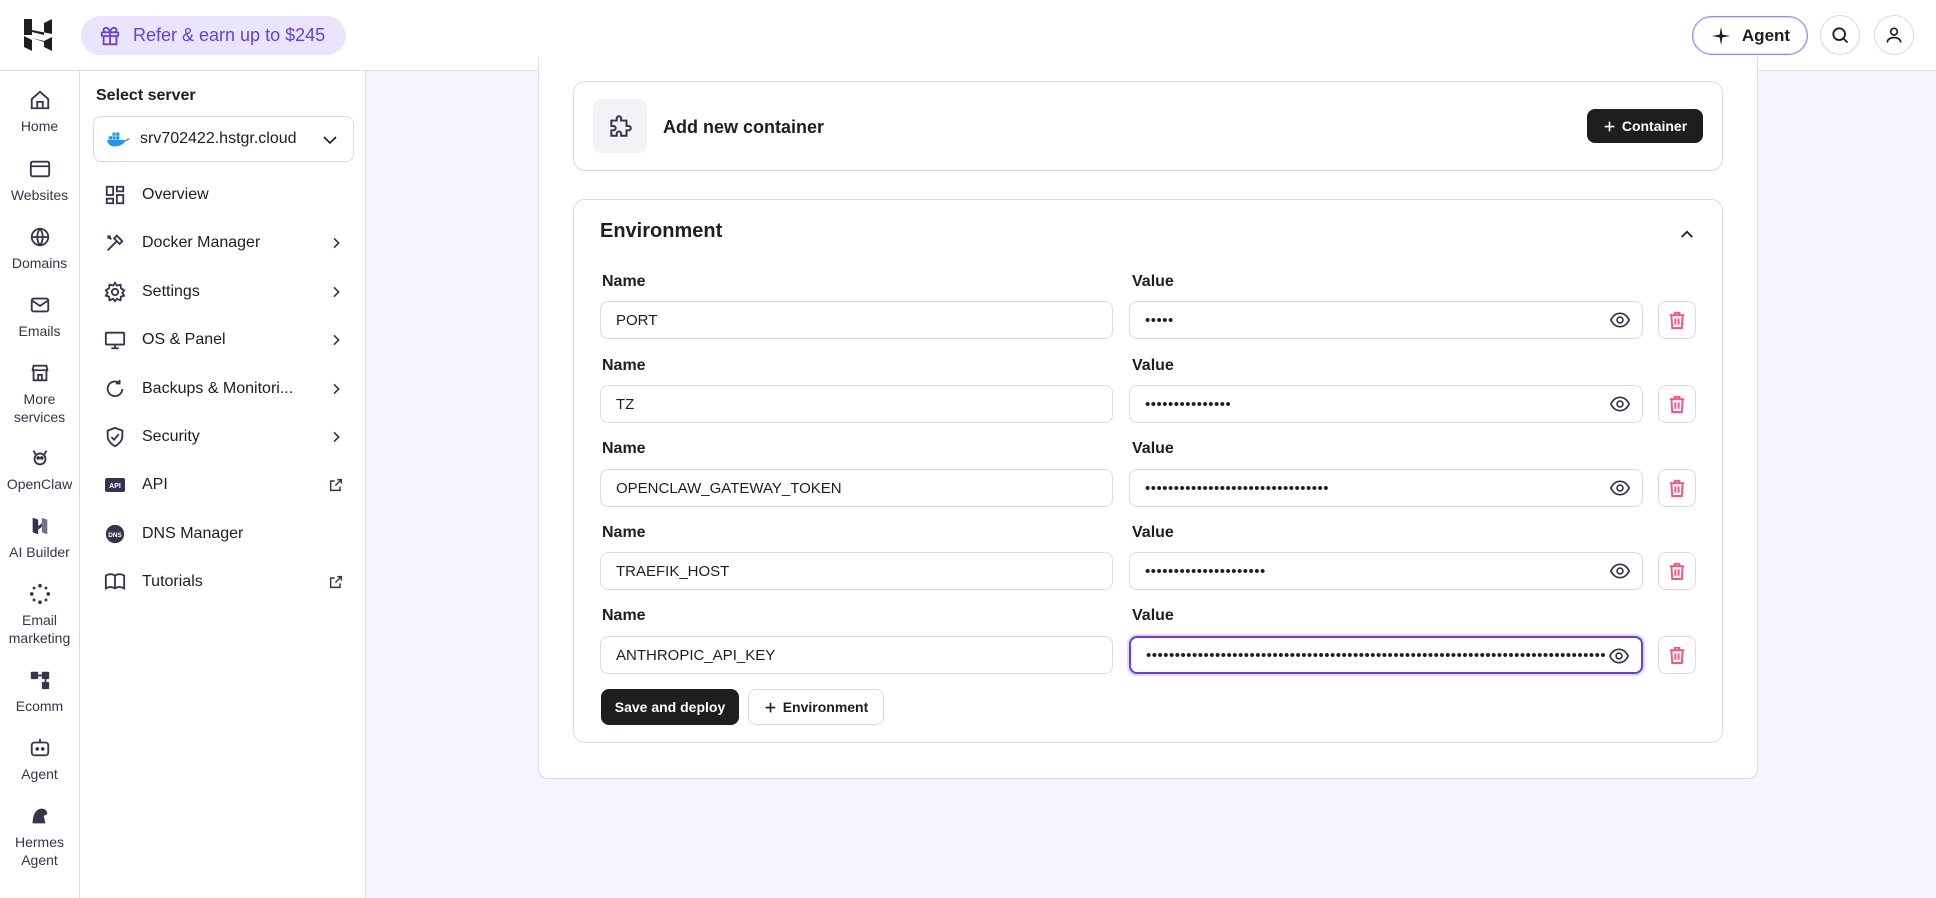 This screenshot has height=898, width=1936. I want to click on sidebar-item-dns-manager: DNS DNS Manager, so click(224, 534).